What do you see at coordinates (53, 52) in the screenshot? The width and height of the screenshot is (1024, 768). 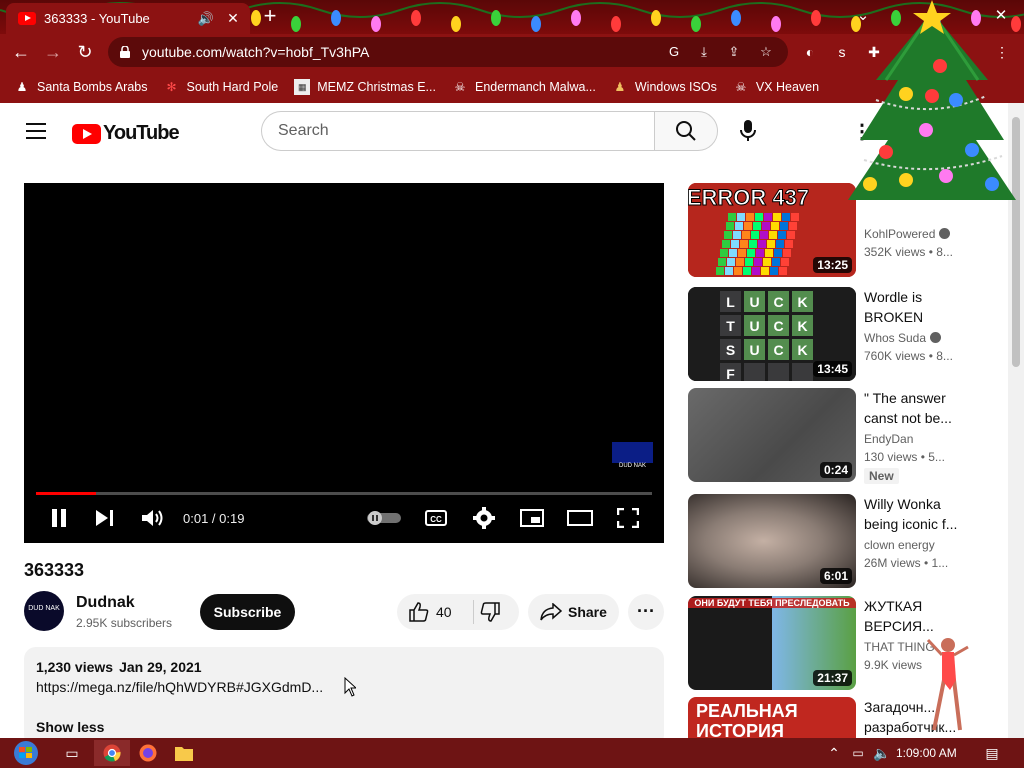 I see `forward-icon: →` at bounding box center [53, 52].